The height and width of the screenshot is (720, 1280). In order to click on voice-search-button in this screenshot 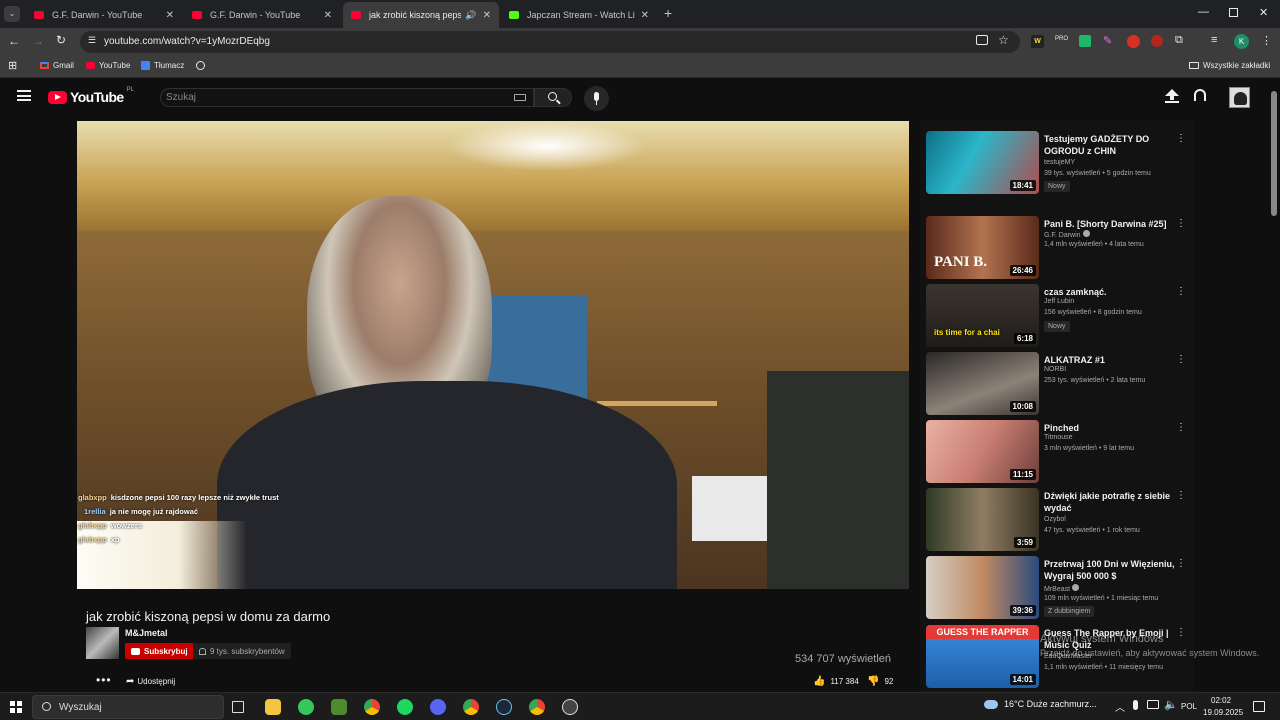, I will do `click(596, 98)`.